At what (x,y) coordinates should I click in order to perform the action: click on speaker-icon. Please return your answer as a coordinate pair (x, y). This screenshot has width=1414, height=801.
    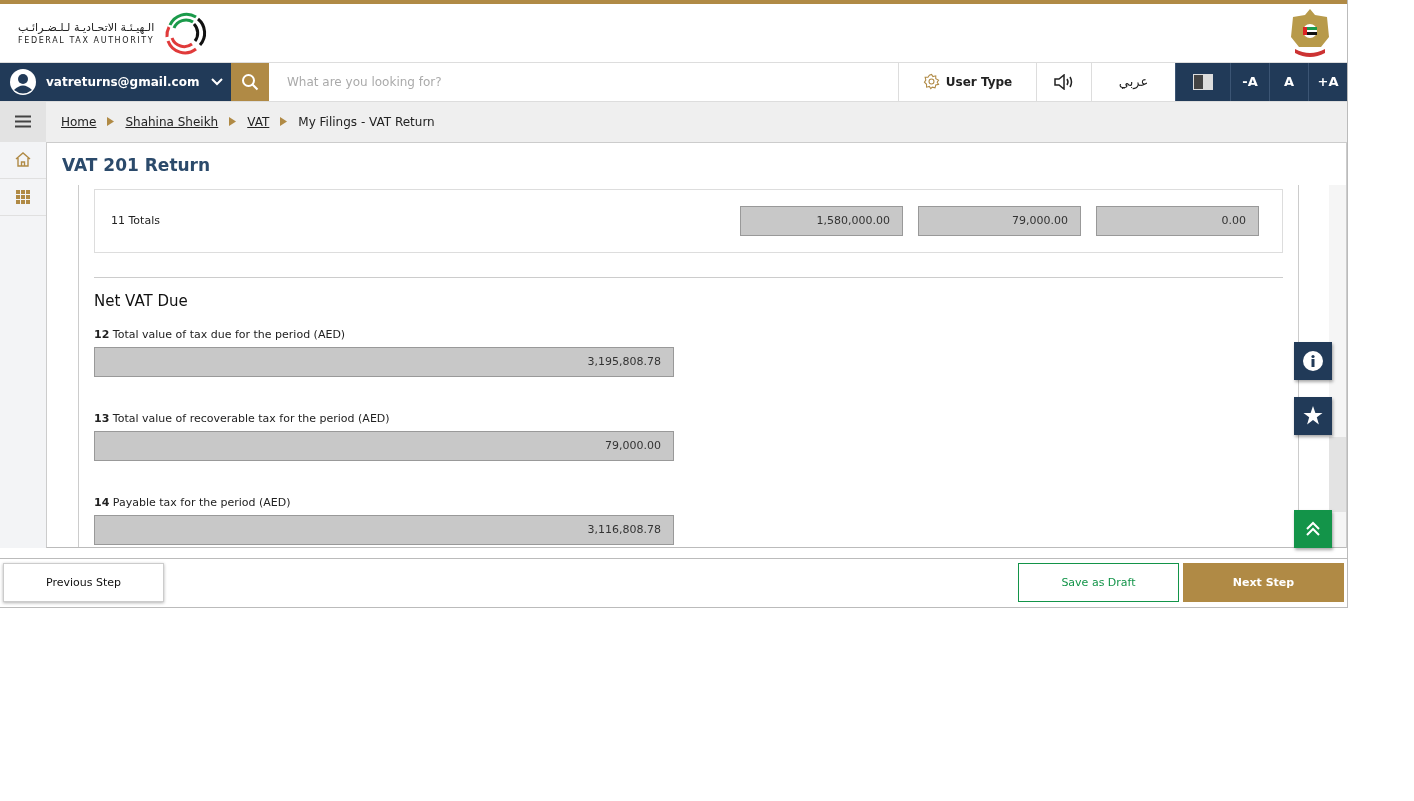
    Looking at the image, I should click on (1064, 81).